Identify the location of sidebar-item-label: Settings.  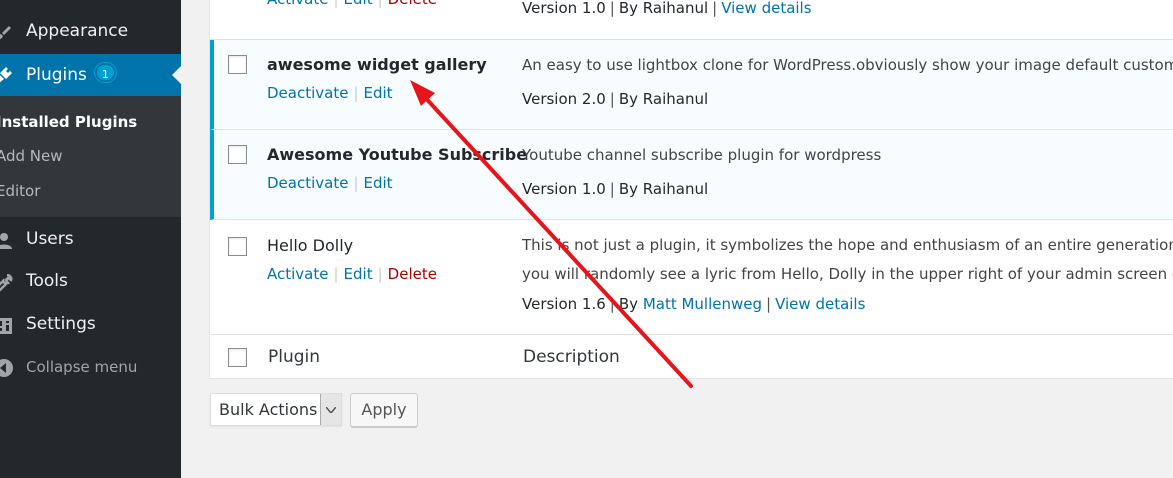
(61, 324).